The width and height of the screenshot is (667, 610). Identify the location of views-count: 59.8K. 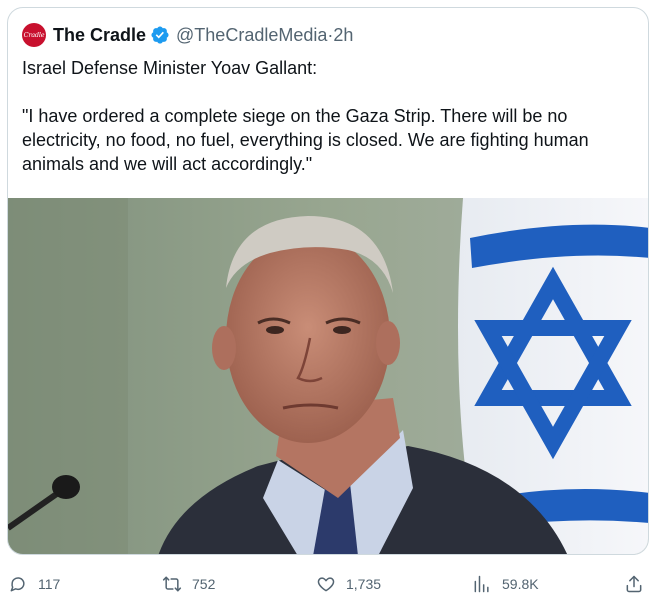
(520, 584).